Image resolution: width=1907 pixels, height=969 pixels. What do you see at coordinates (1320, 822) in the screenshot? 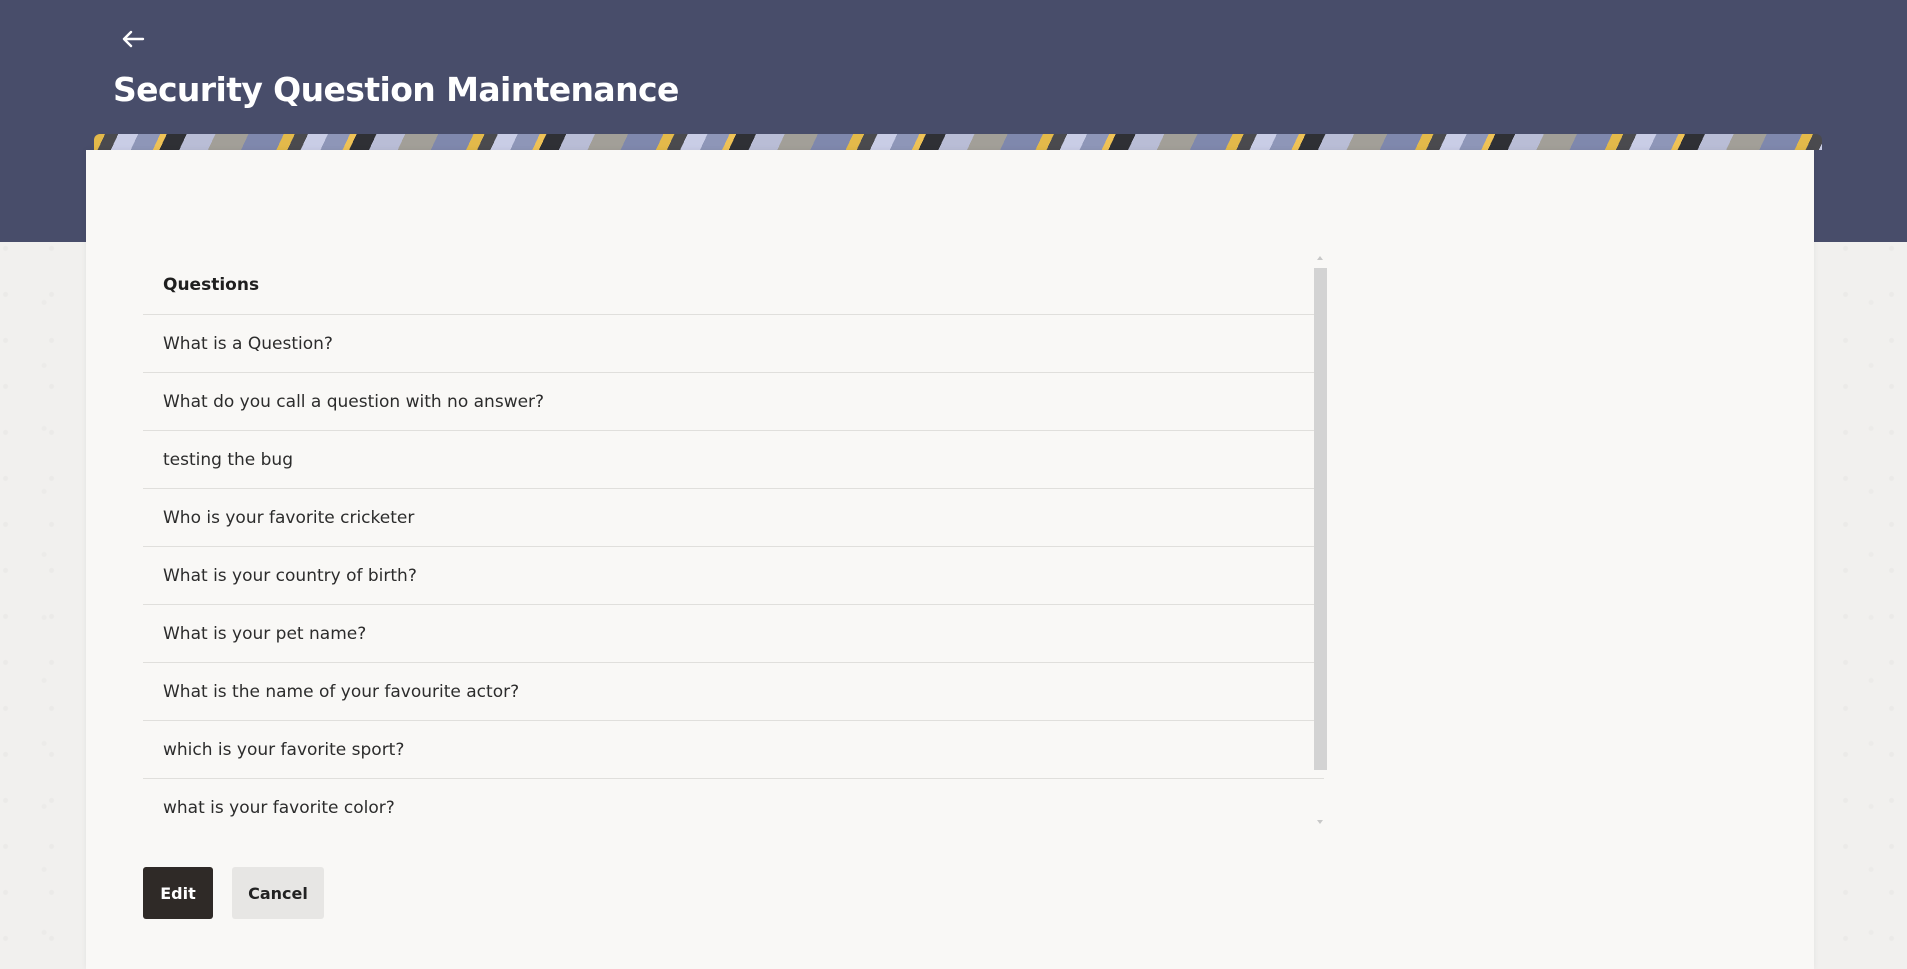
I see `scroll-down-icon` at bounding box center [1320, 822].